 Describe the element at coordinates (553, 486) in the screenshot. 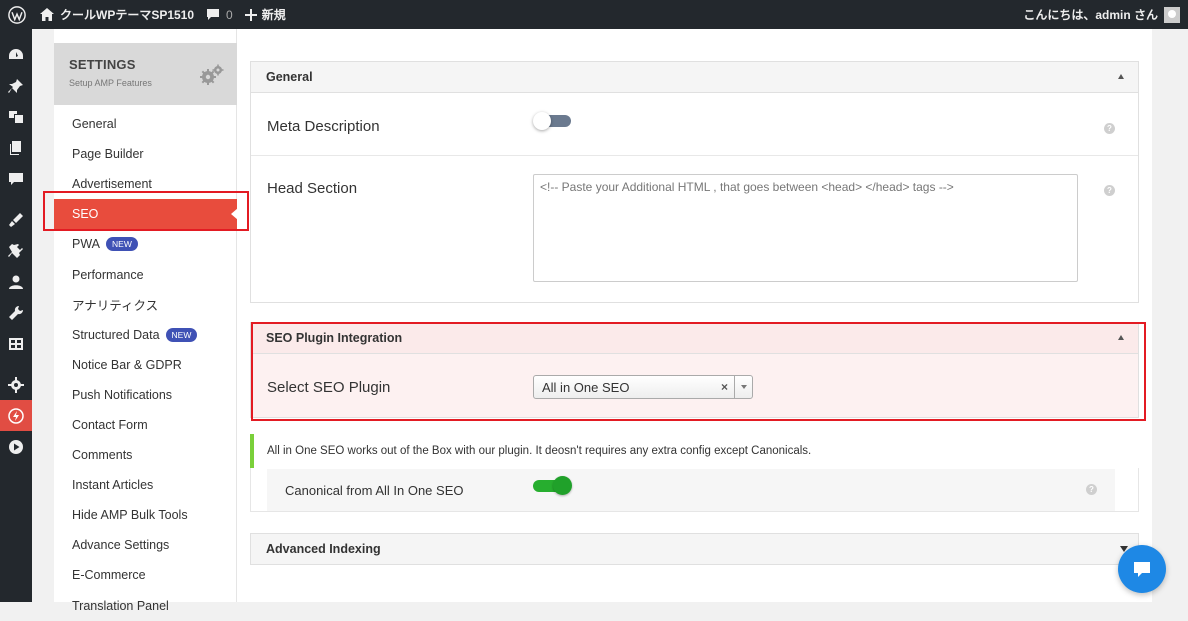

I see `canonical-toggle` at that location.